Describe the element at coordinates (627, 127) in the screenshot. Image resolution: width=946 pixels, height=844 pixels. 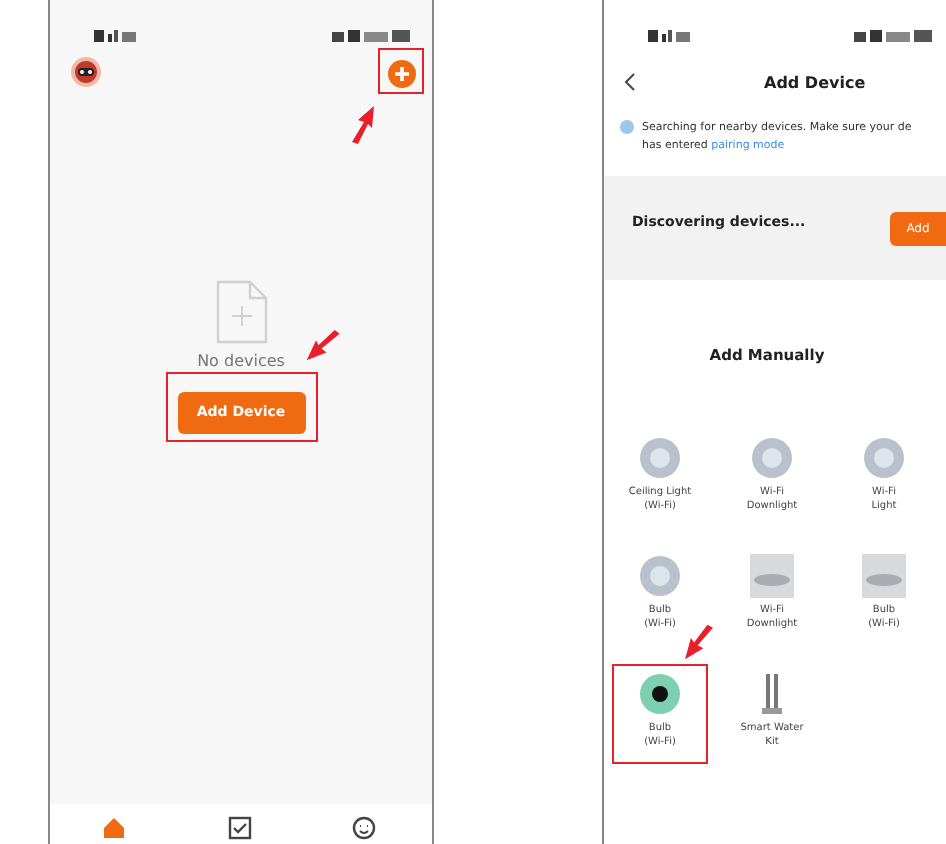
I see `info-dot-icon` at that location.